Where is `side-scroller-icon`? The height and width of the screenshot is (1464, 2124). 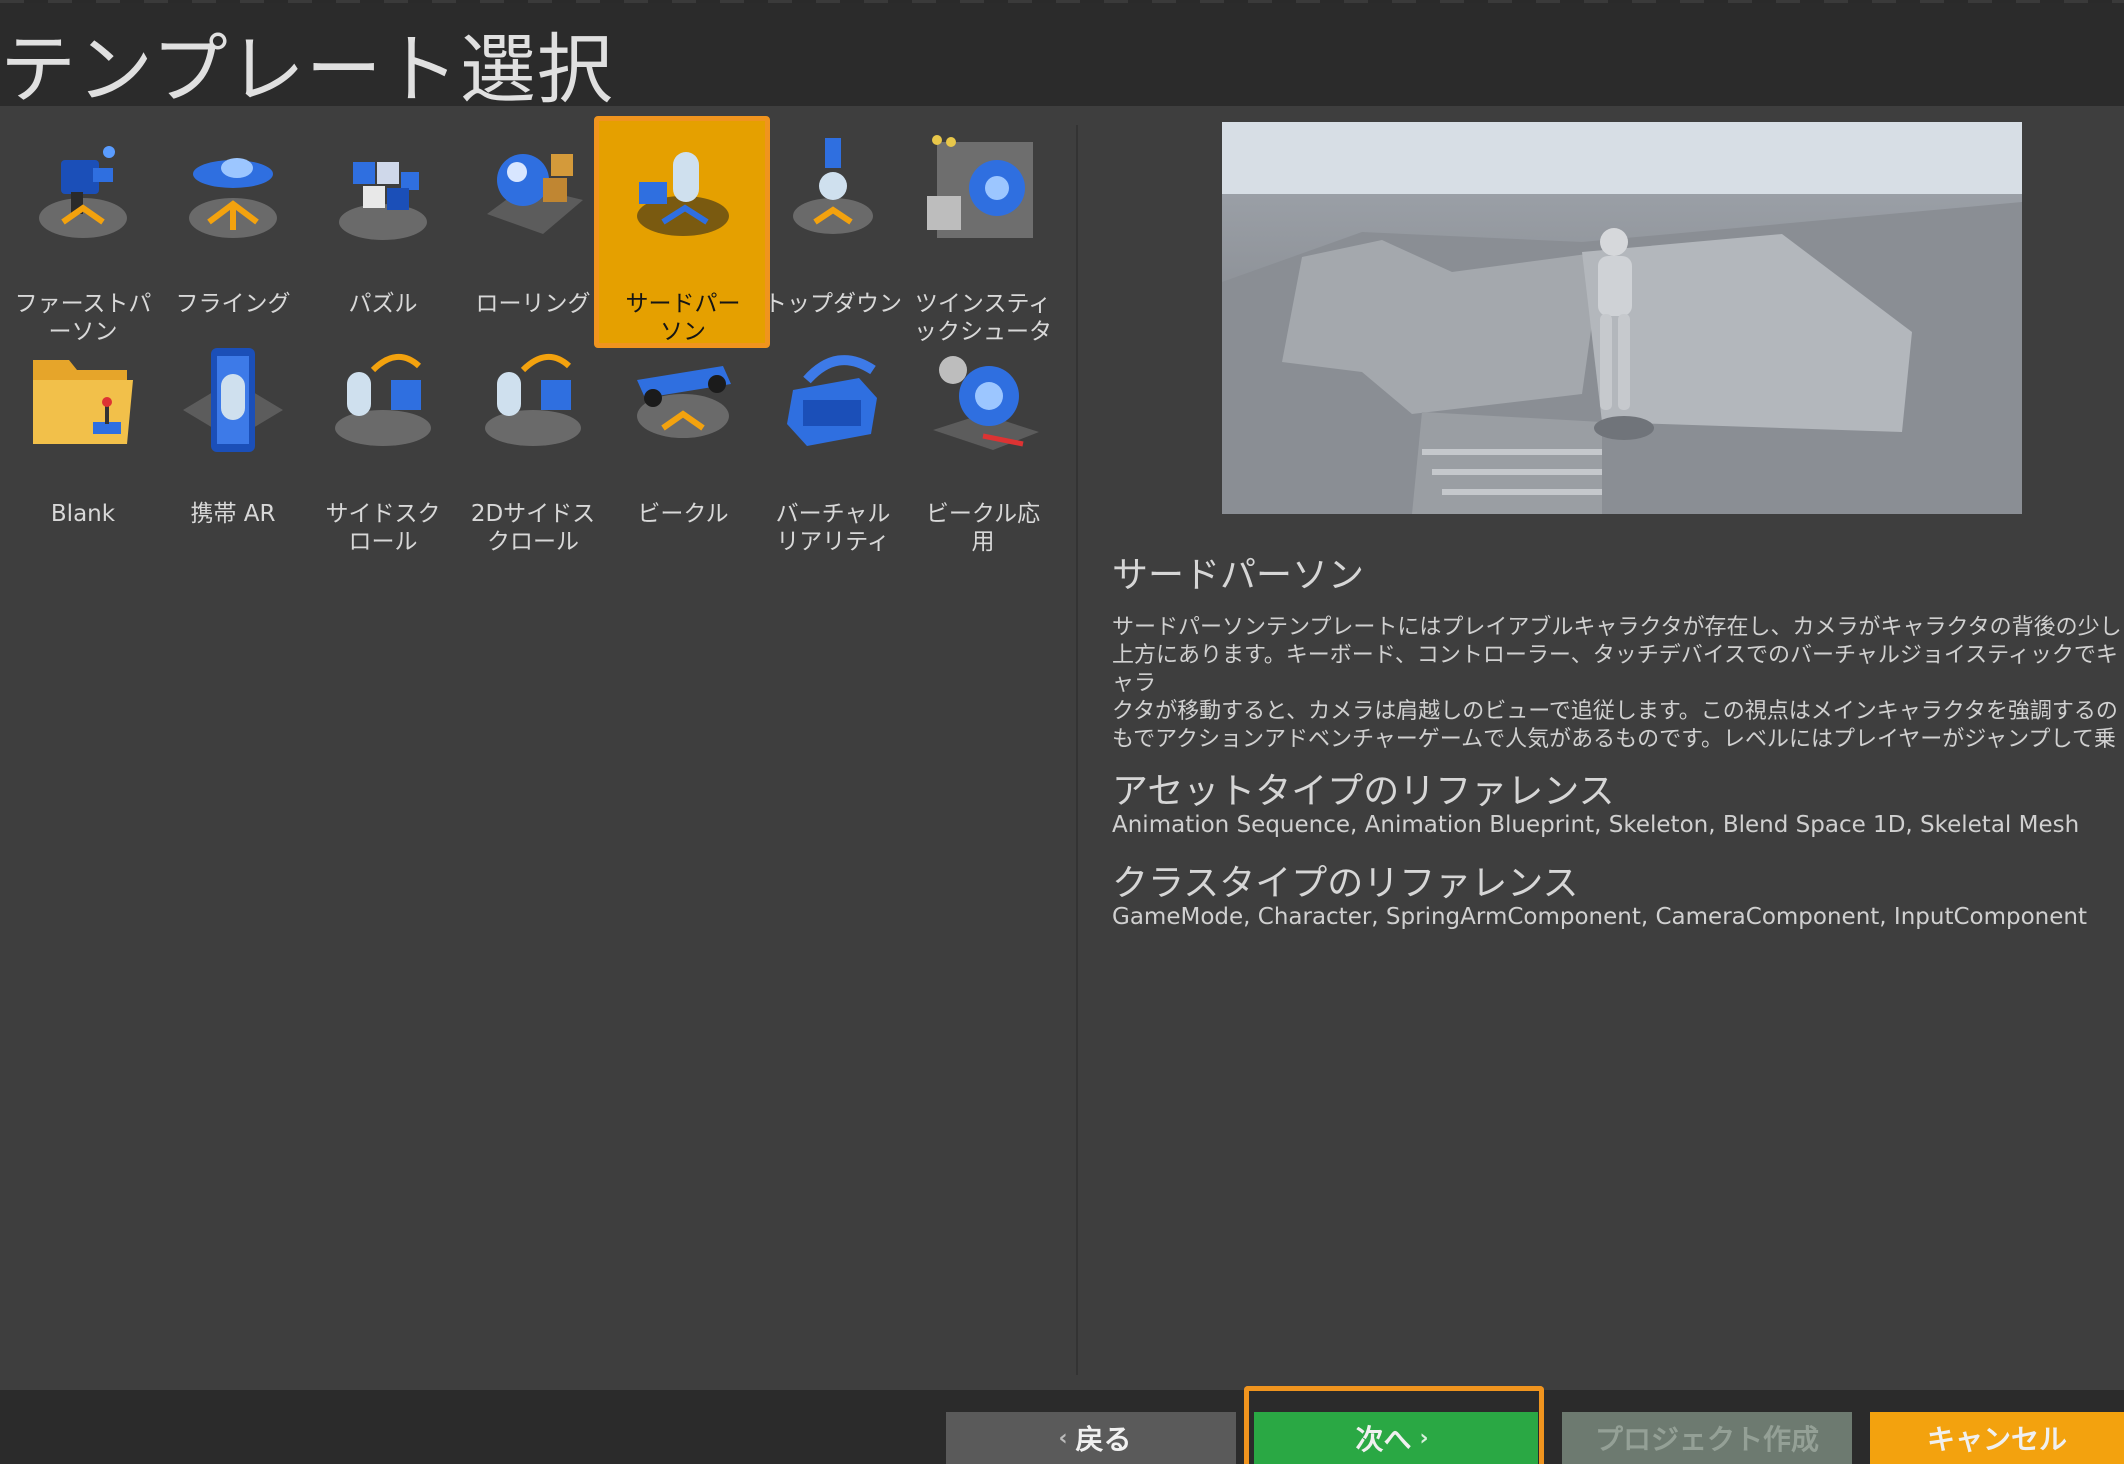 side-scroller-icon is located at coordinates (383, 400).